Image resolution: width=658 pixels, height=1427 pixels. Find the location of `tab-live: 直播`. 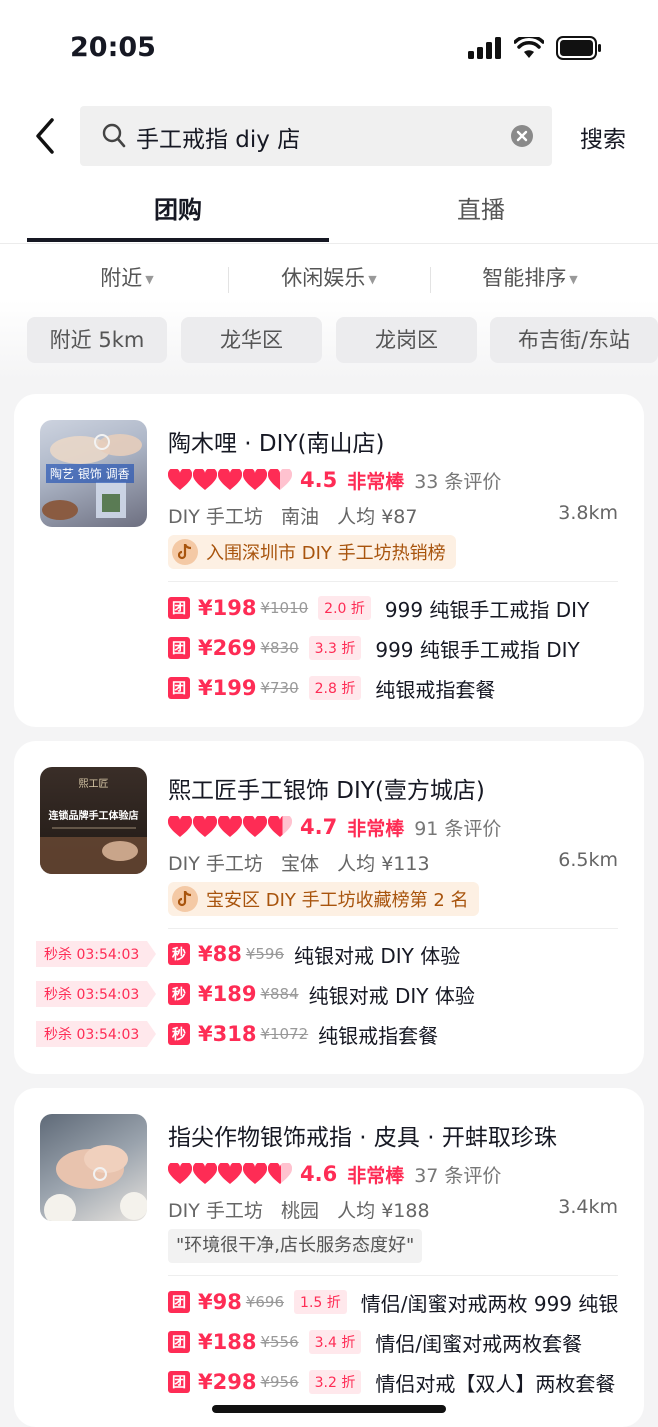

tab-live: 直播 is located at coordinates (481, 207).